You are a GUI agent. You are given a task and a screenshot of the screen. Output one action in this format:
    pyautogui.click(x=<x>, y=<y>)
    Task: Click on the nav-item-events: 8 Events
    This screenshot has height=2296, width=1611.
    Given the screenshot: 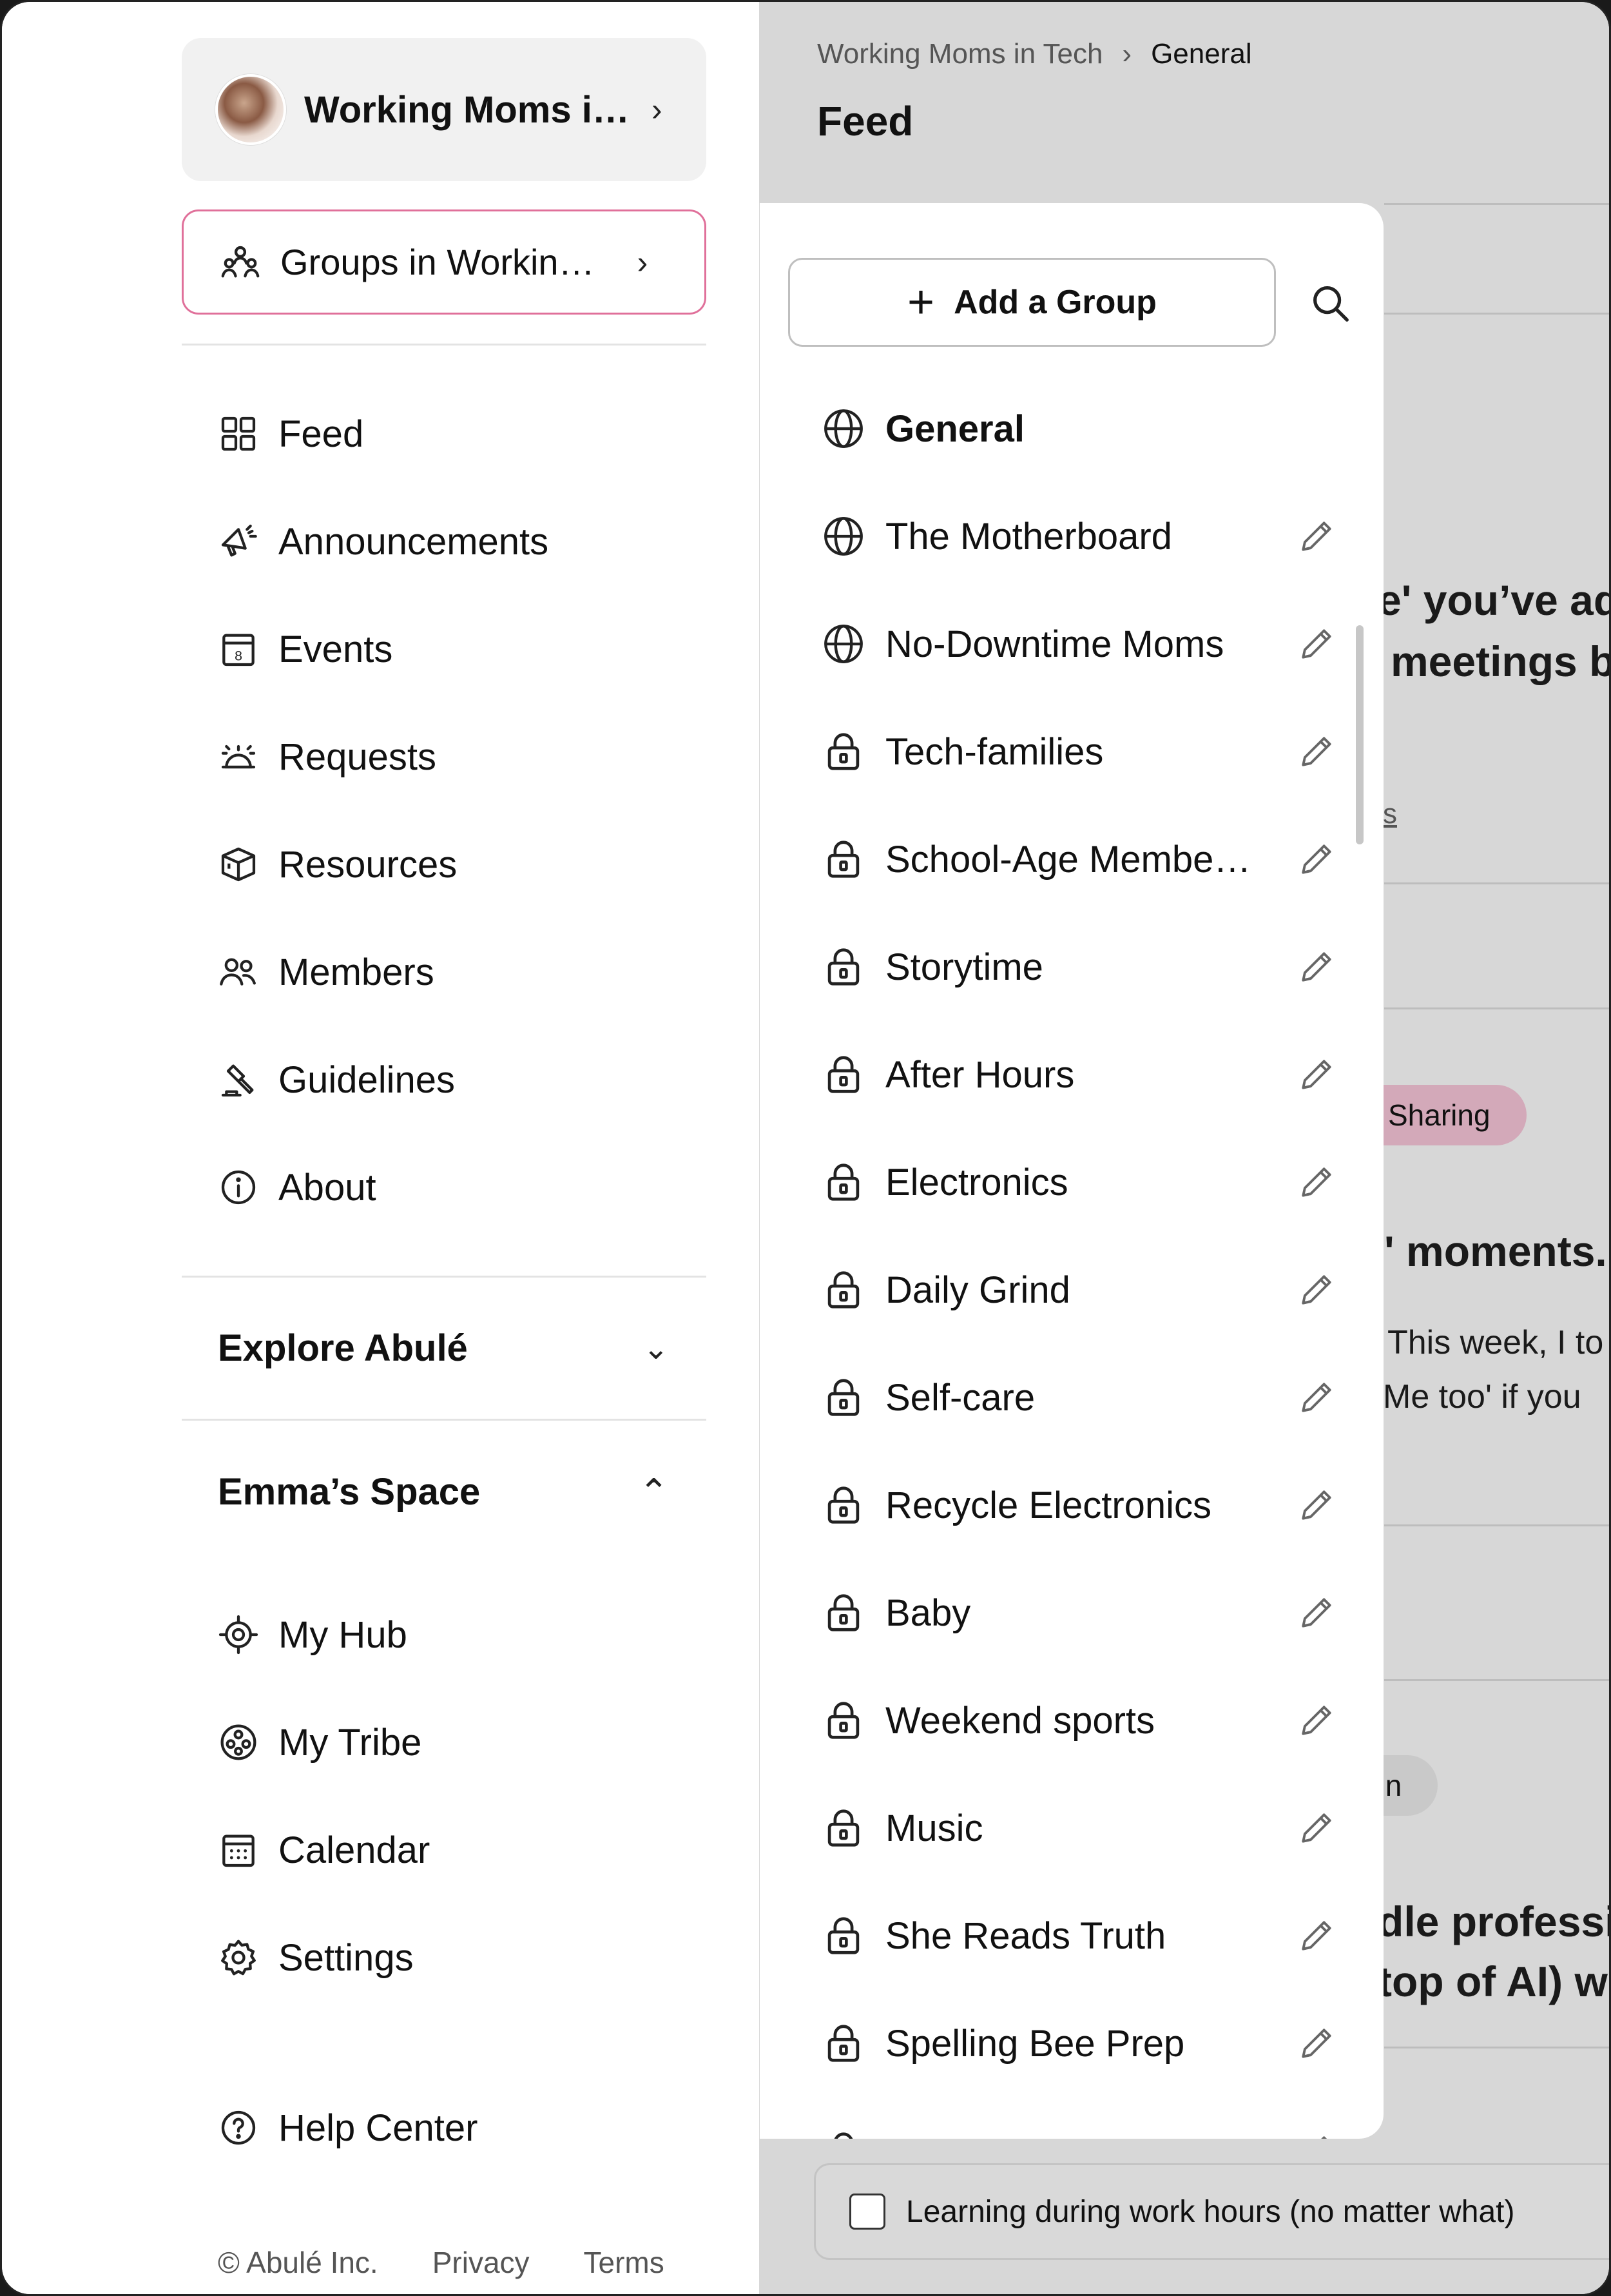 What is the action you would take?
    pyautogui.click(x=305, y=649)
    